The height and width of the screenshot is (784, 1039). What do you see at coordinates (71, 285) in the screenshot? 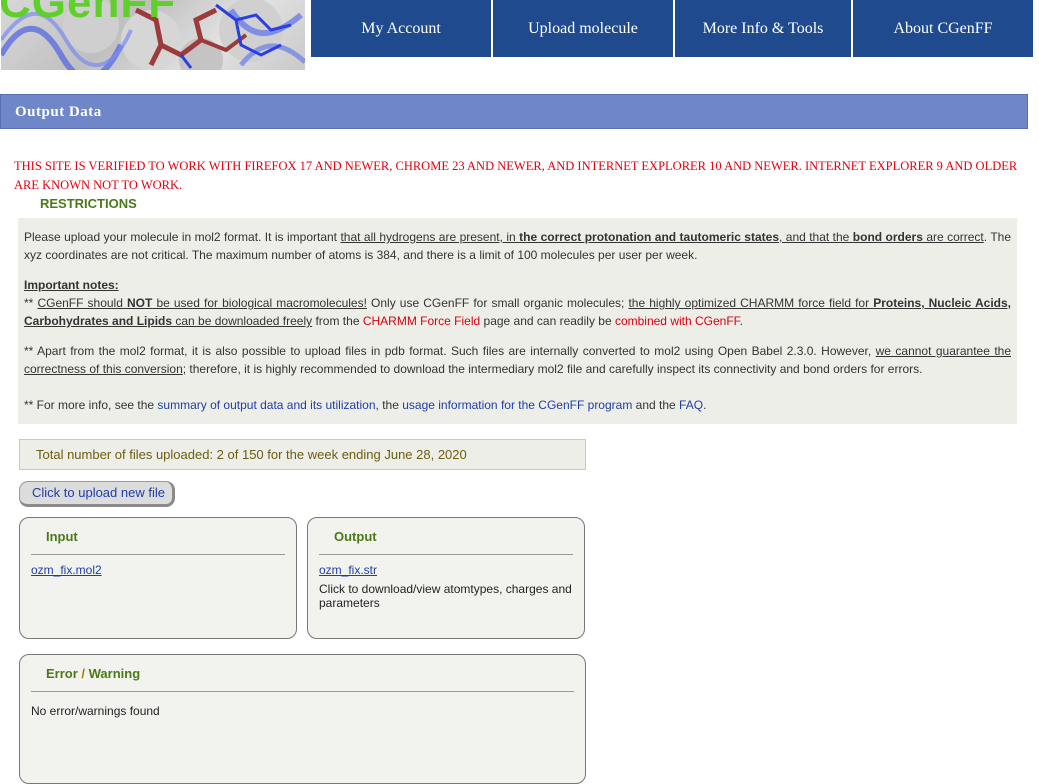
I see `important-notes-heading: Important notes:` at bounding box center [71, 285].